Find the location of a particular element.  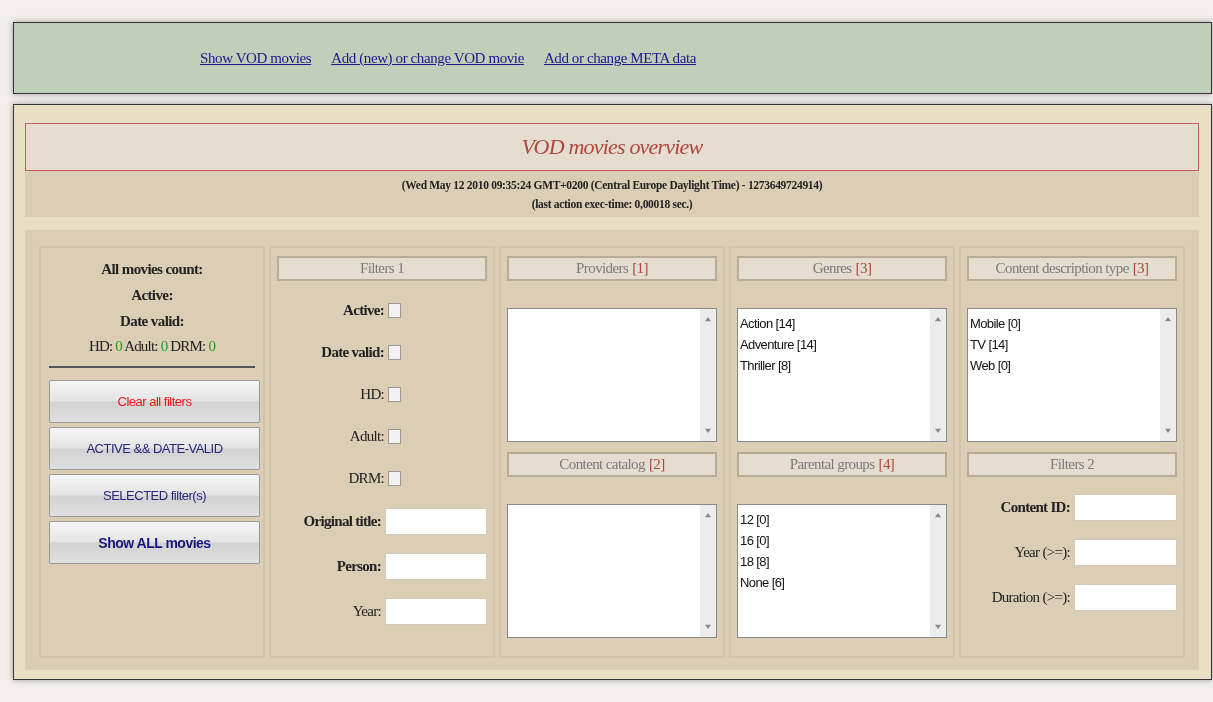

field-label: Person: is located at coordinates (358, 566).